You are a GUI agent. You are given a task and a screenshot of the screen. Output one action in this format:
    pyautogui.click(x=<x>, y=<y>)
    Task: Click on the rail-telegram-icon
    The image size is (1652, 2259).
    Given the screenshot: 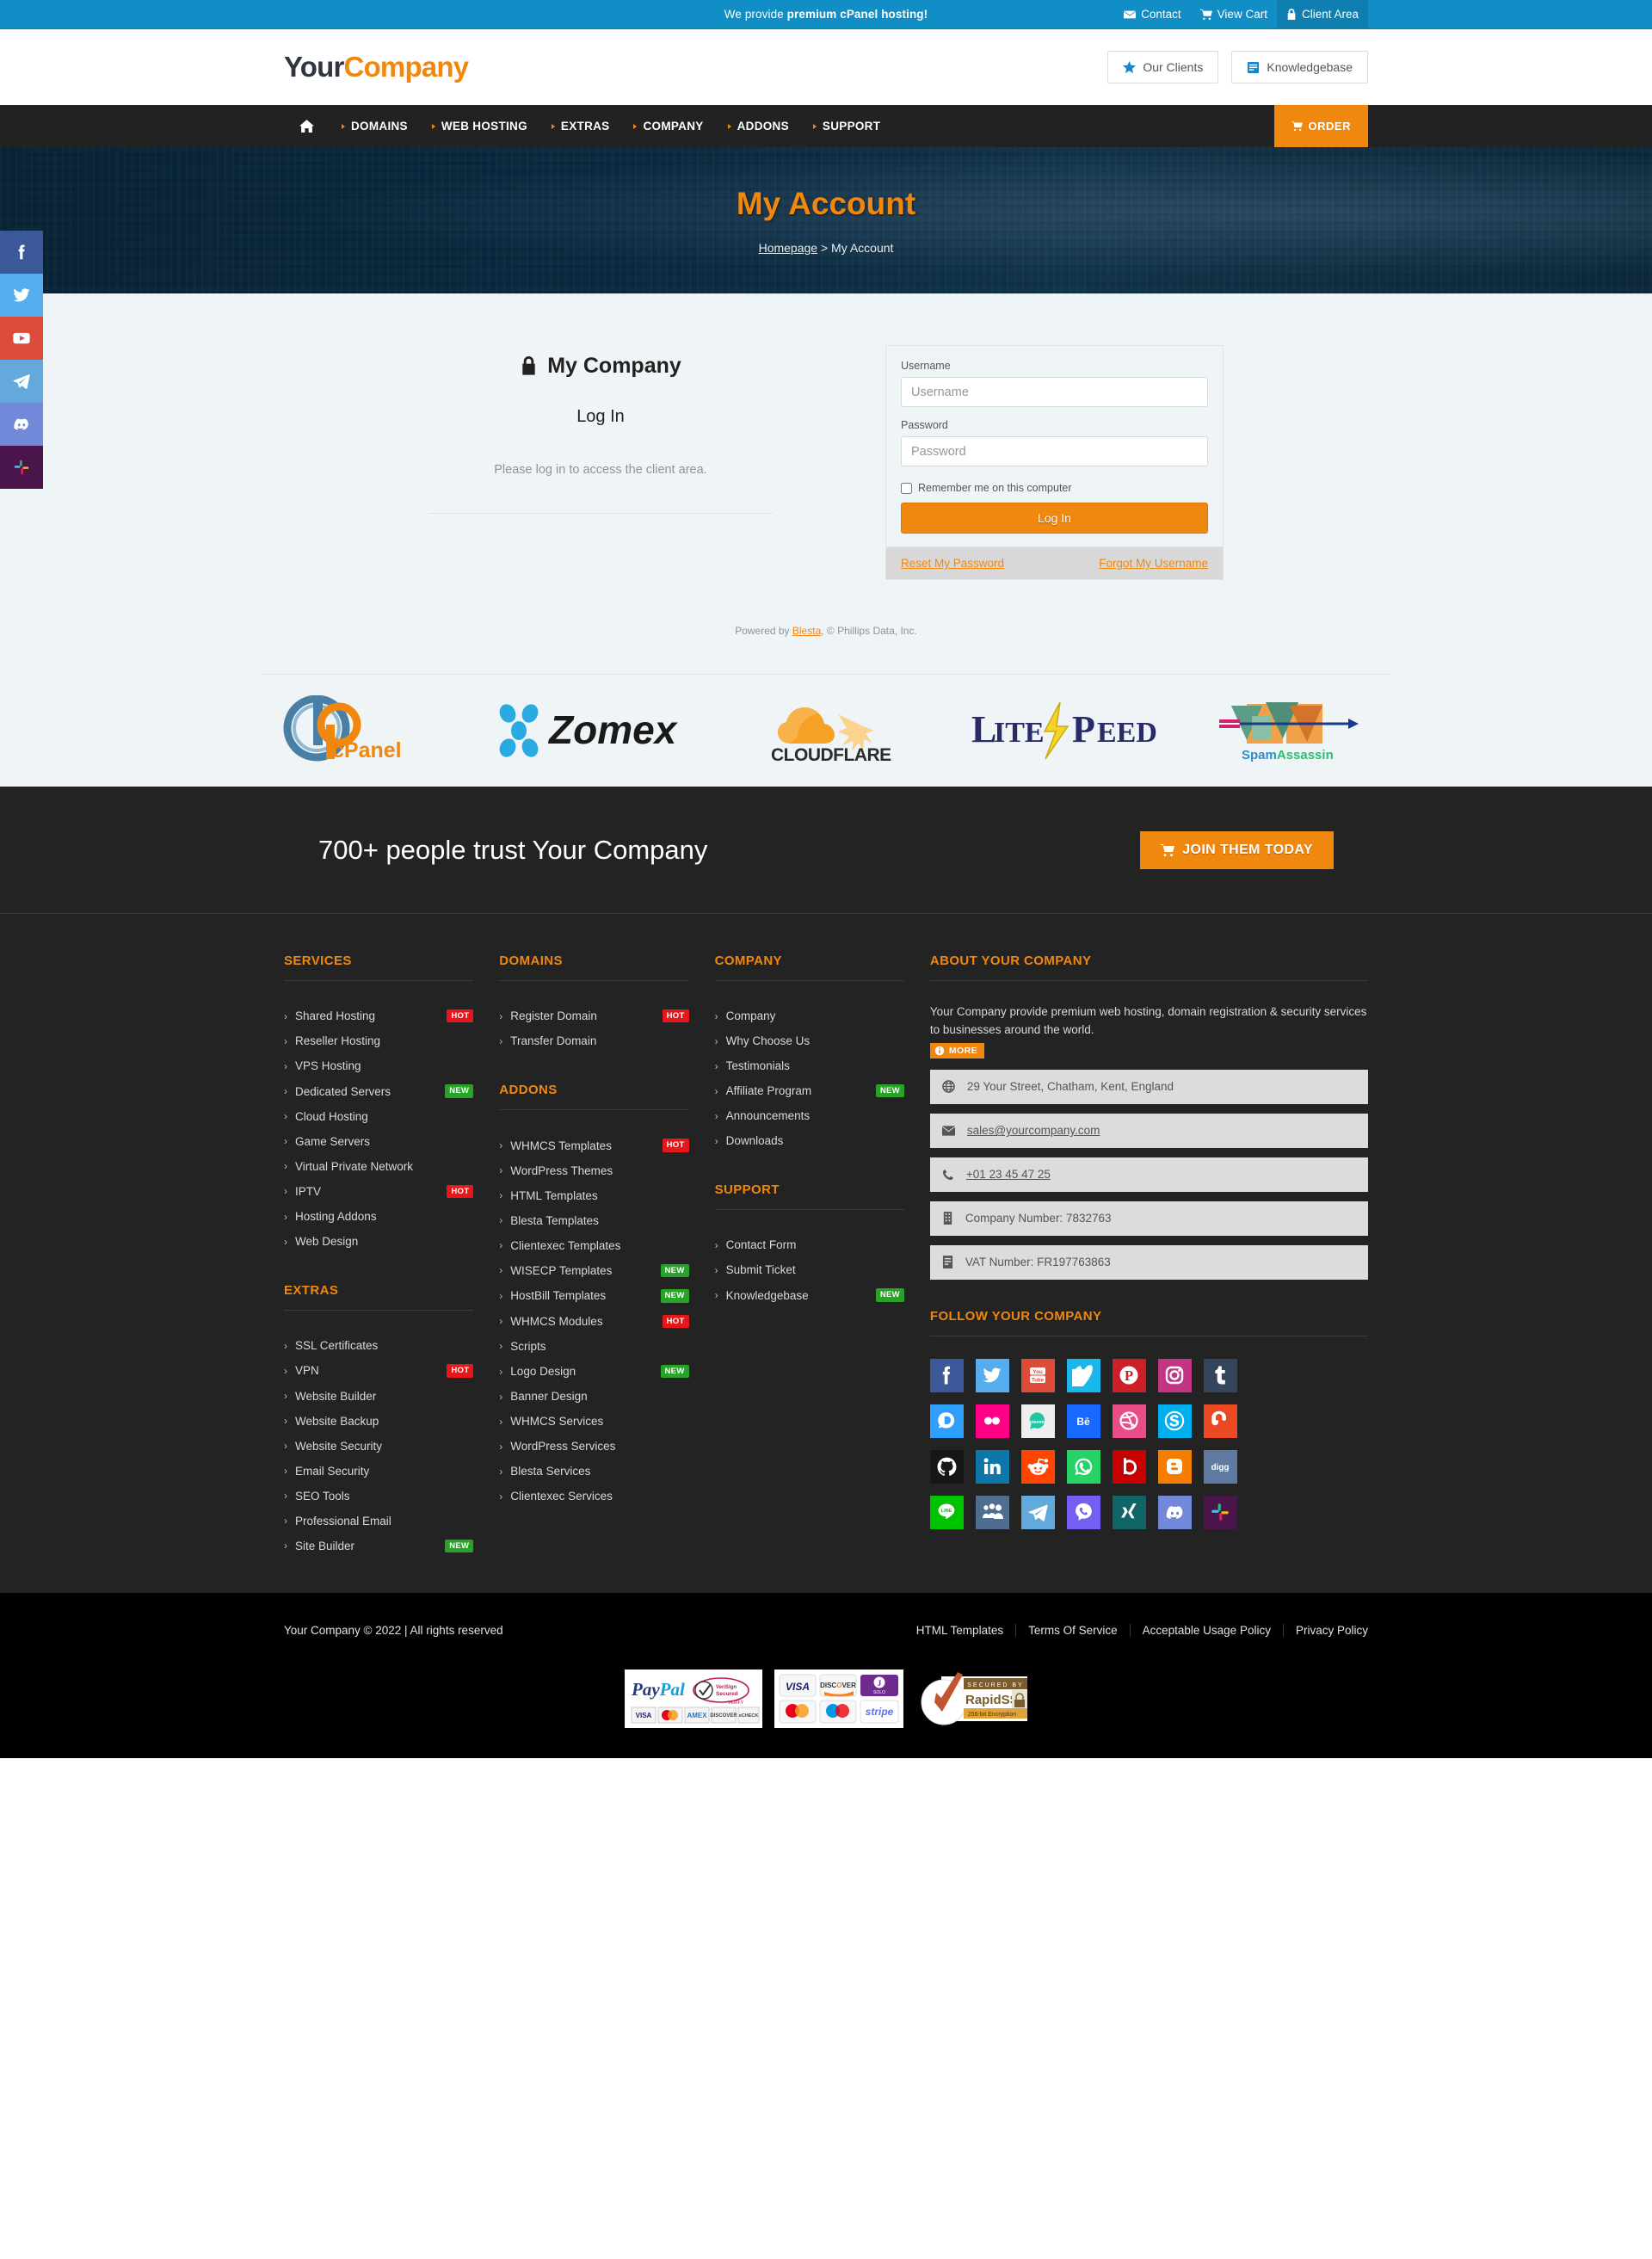 What is the action you would take?
    pyautogui.click(x=21, y=382)
    